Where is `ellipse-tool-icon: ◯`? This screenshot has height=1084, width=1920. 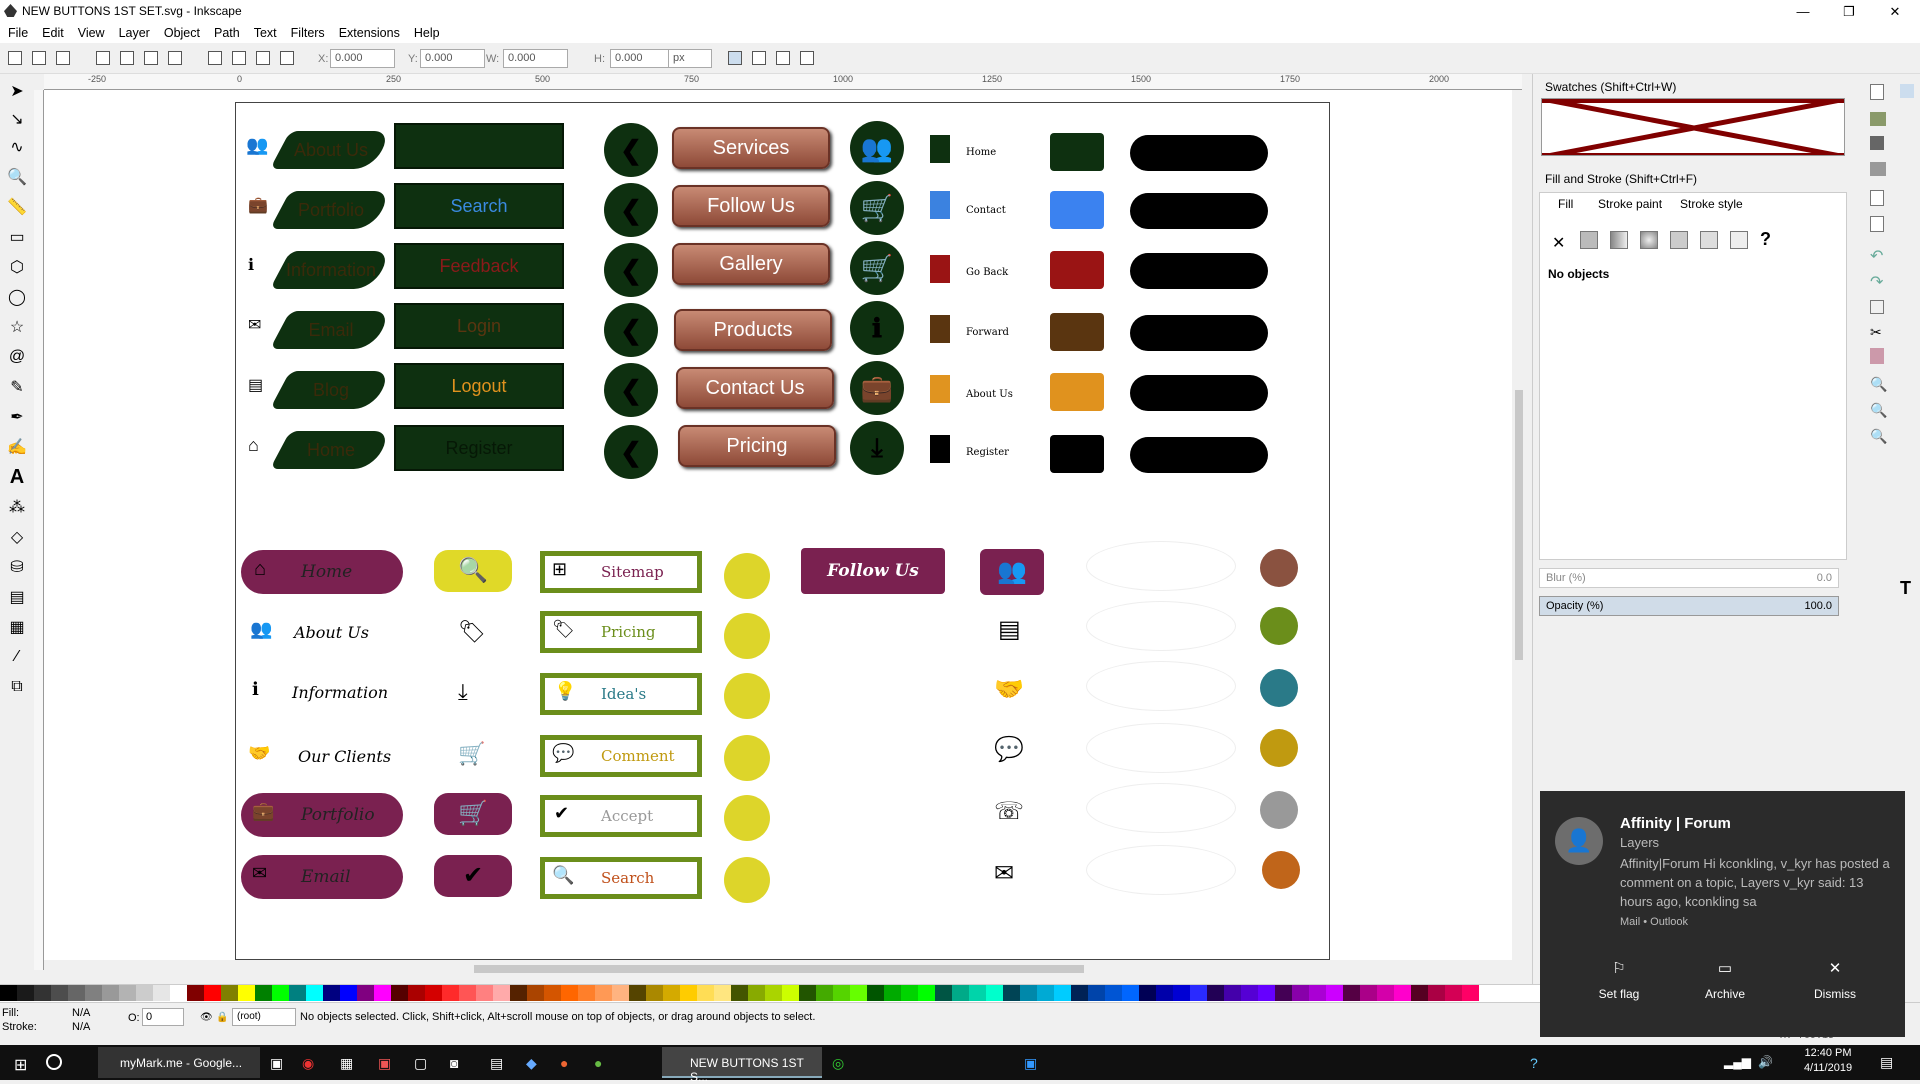
ellipse-tool-icon: ◯ is located at coordinates (17, 297).